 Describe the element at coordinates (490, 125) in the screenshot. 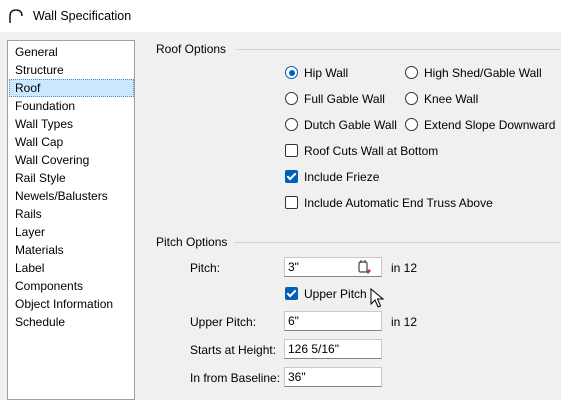

I see `extend-slope-downward-label: Extend Slope Downward` at that location.